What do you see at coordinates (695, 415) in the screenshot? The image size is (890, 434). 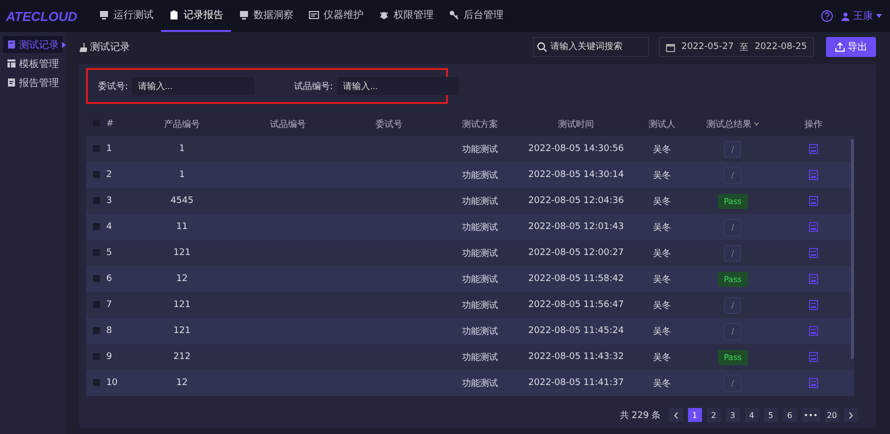 I see `page-button: 1` at bounding box center [695, 415].